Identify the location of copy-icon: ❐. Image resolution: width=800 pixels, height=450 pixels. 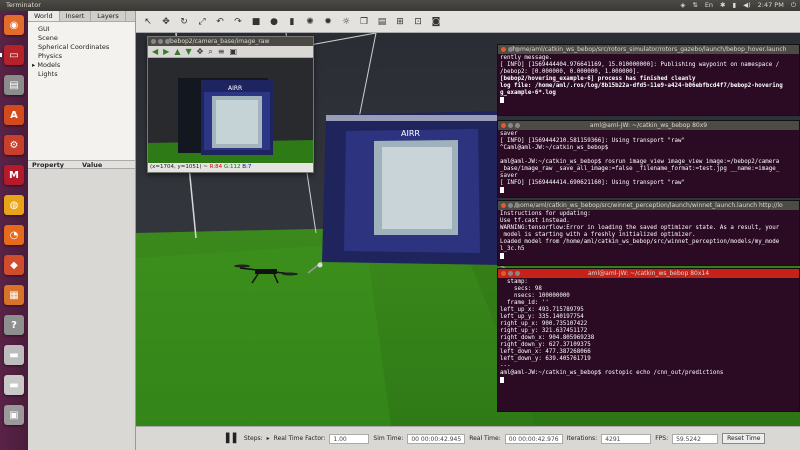
(364, 22).